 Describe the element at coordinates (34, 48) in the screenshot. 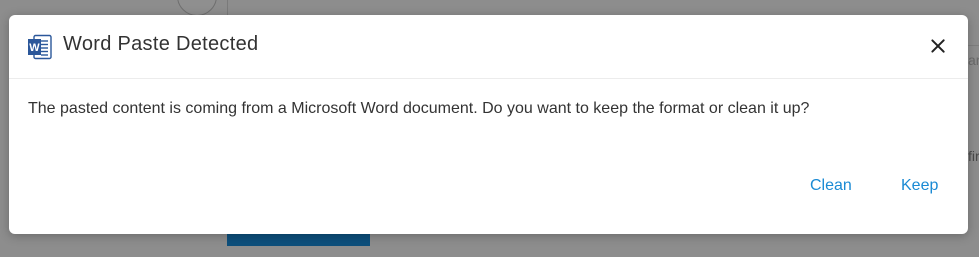

I see `svg-text: W` at that location.